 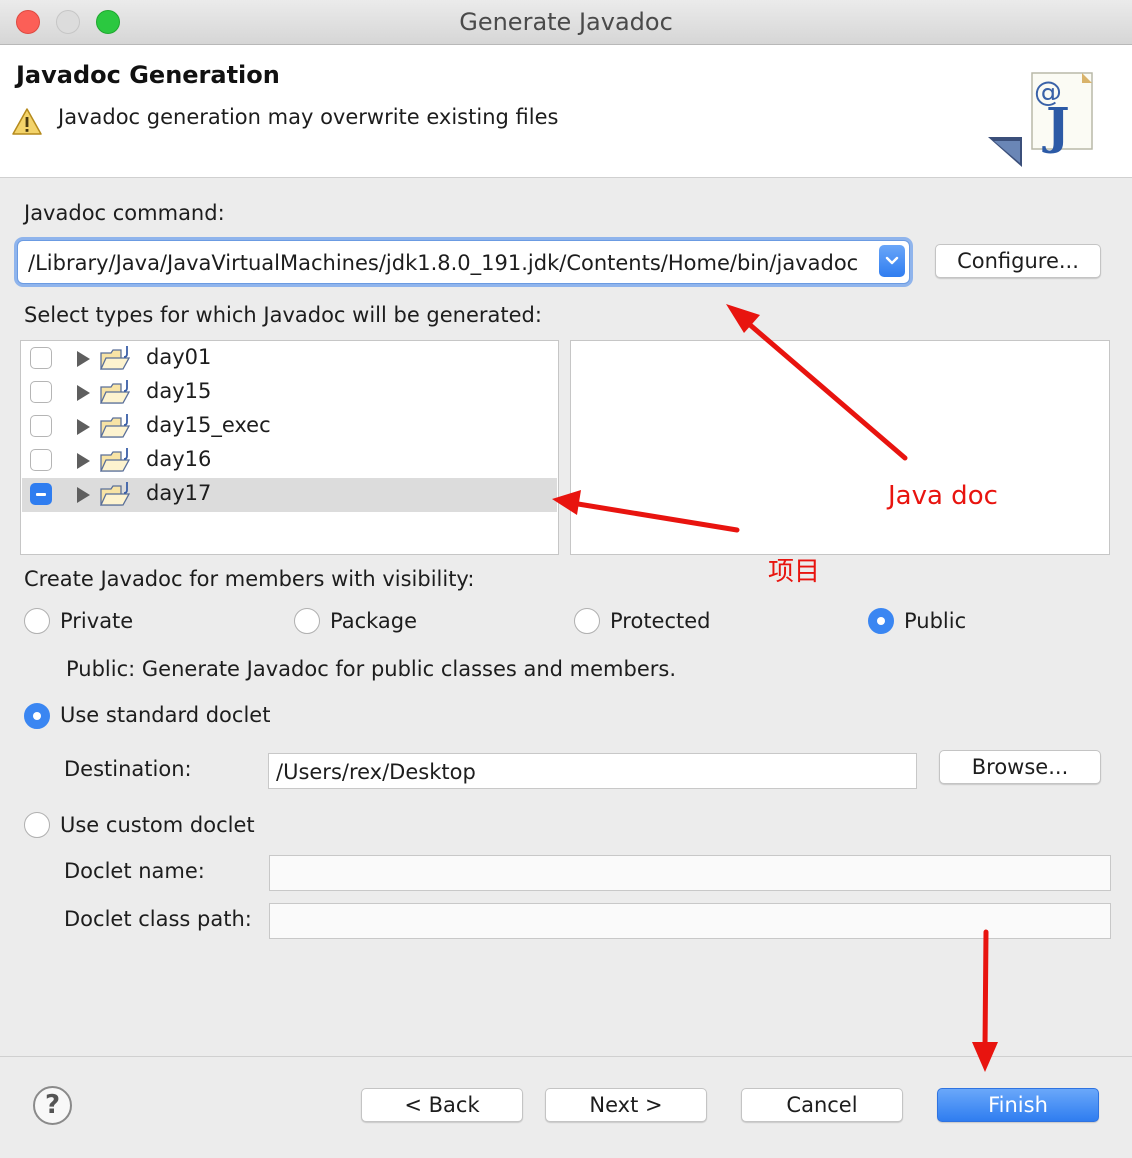 I want to click on tree-item-label: day01, so click(x=179, y=357).